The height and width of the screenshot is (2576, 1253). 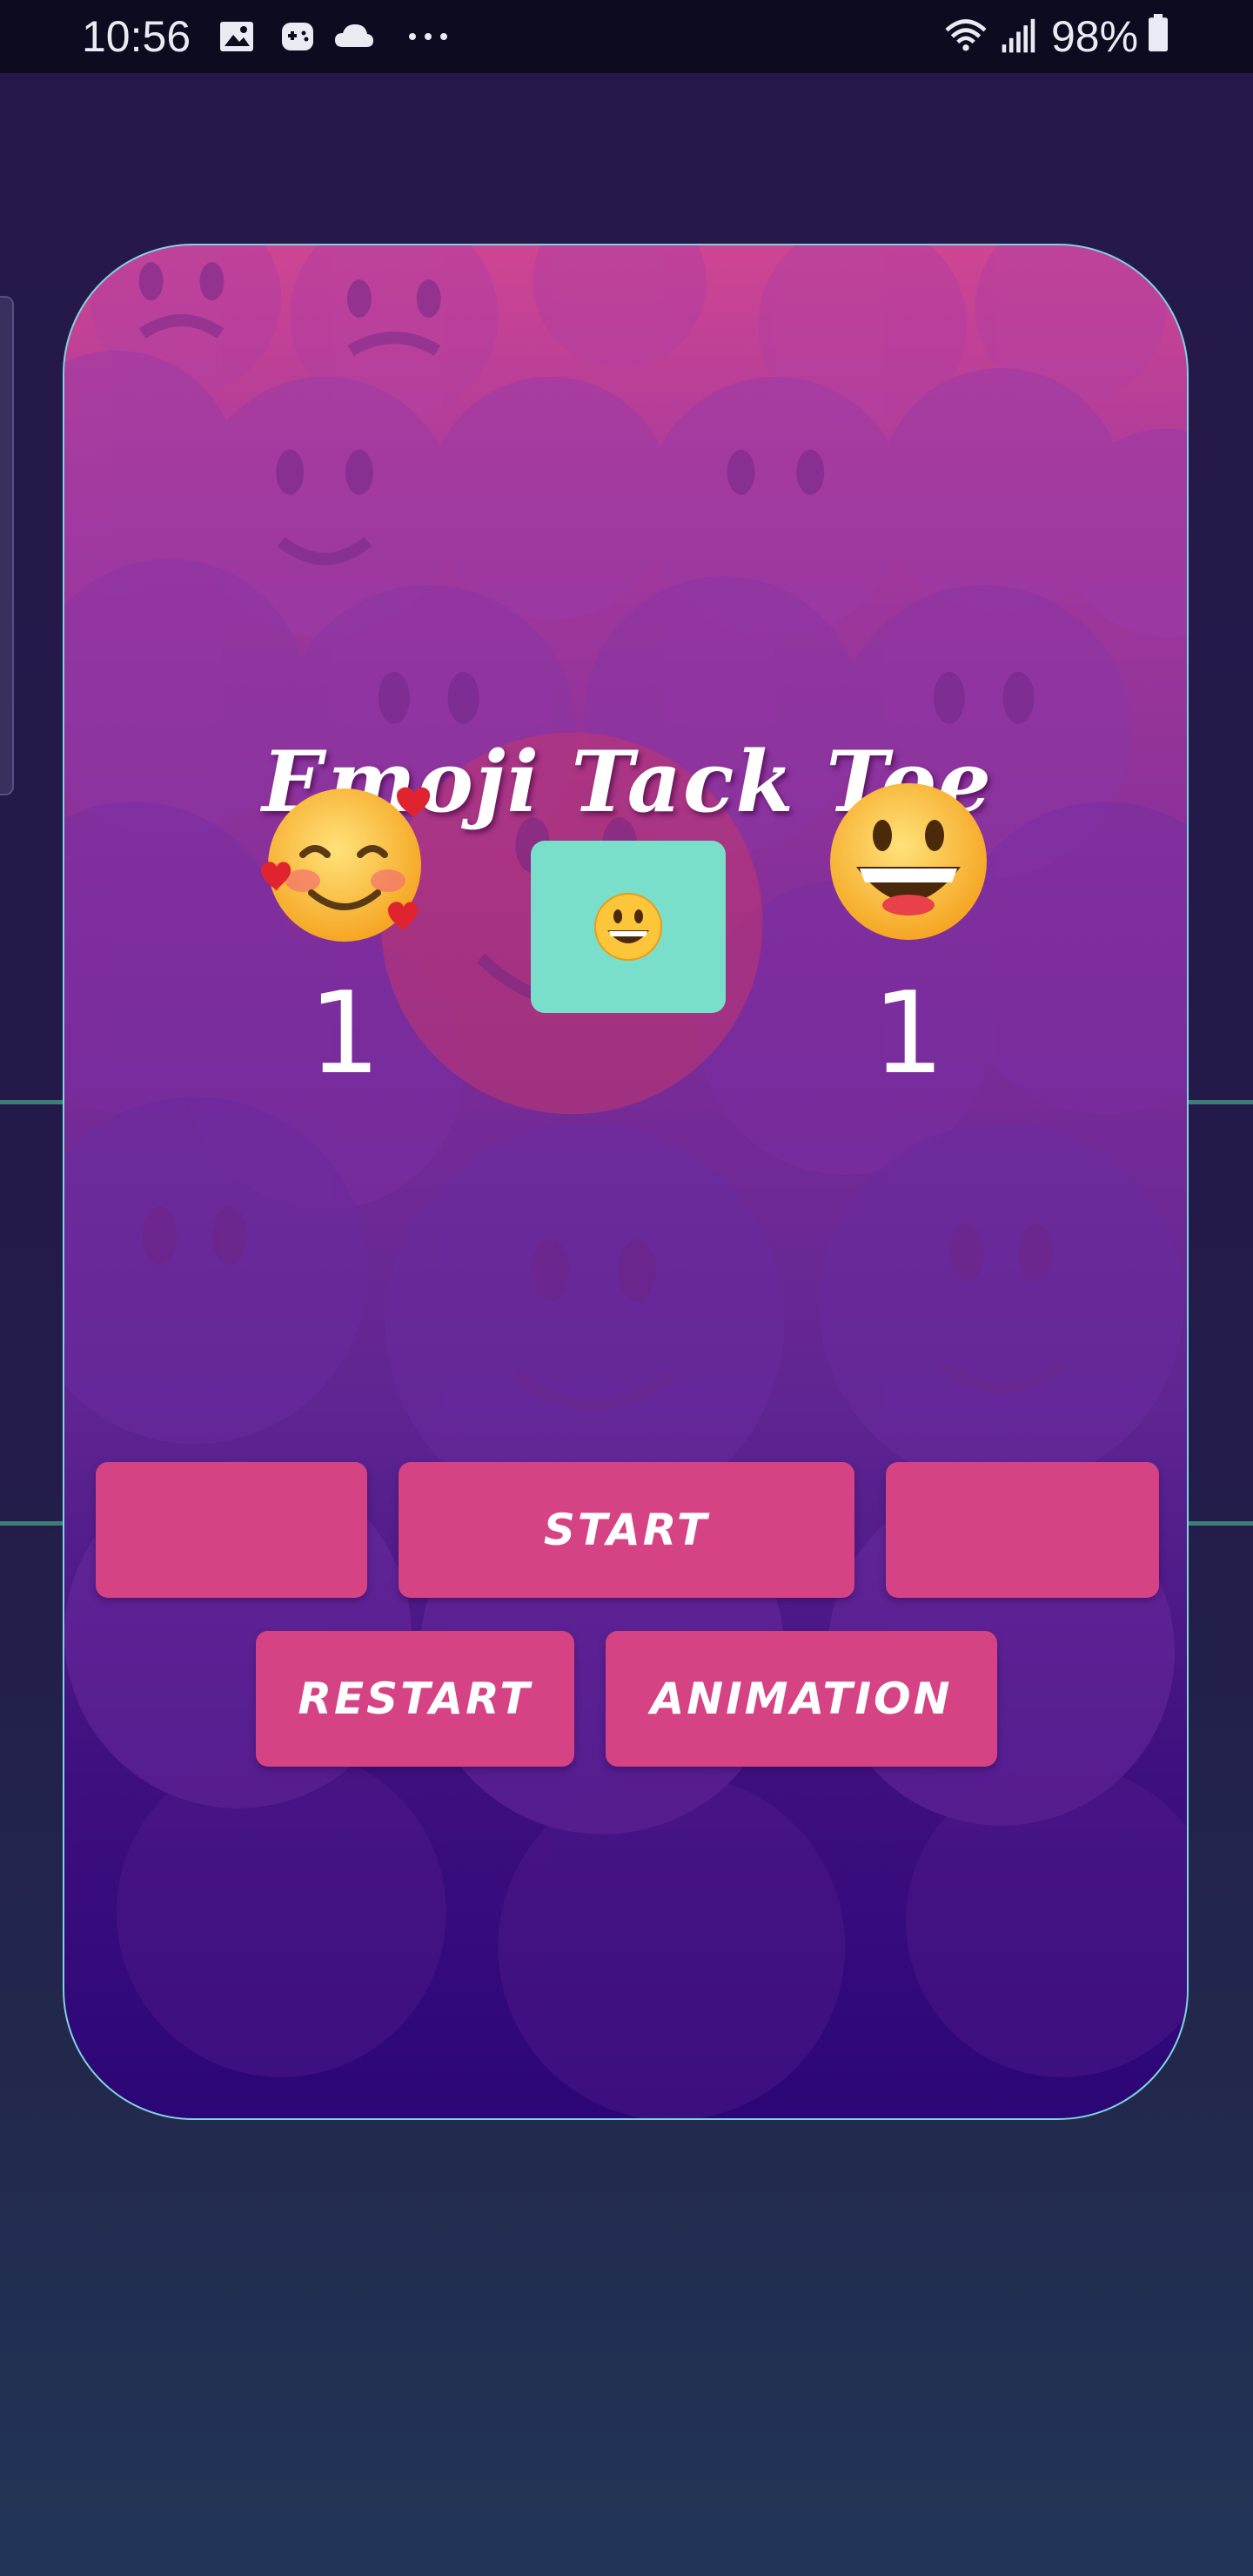 I want to click on blank-left-button, so click(x=231, y=1530).